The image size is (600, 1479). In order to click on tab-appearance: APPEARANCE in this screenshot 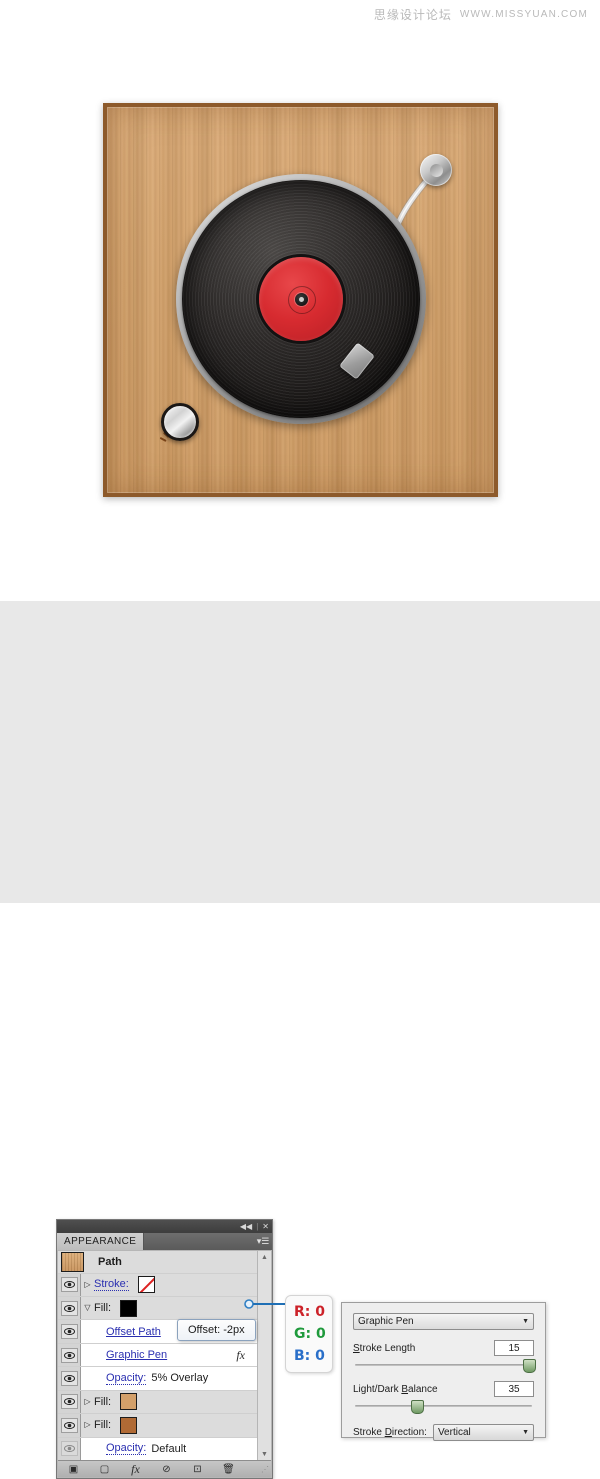, I will do `click(101, 1241)`.